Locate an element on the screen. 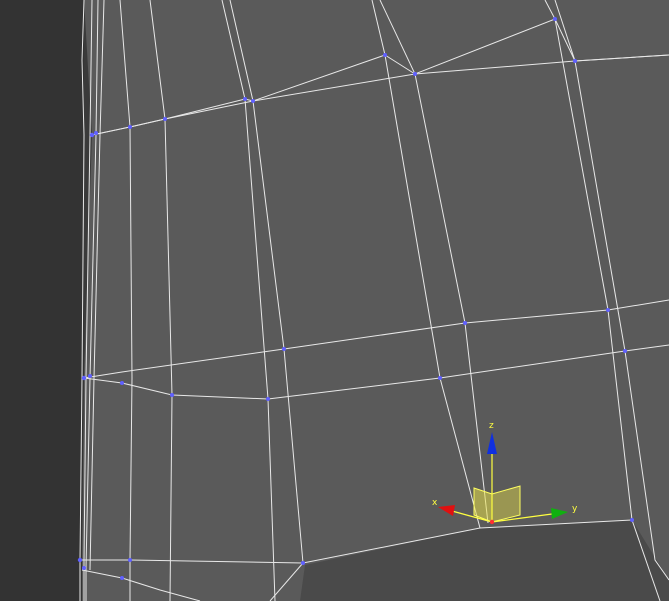 The width and height of the screenshot is (669, 601). gizmo-x-label: x is located at coordinates (435, 503).